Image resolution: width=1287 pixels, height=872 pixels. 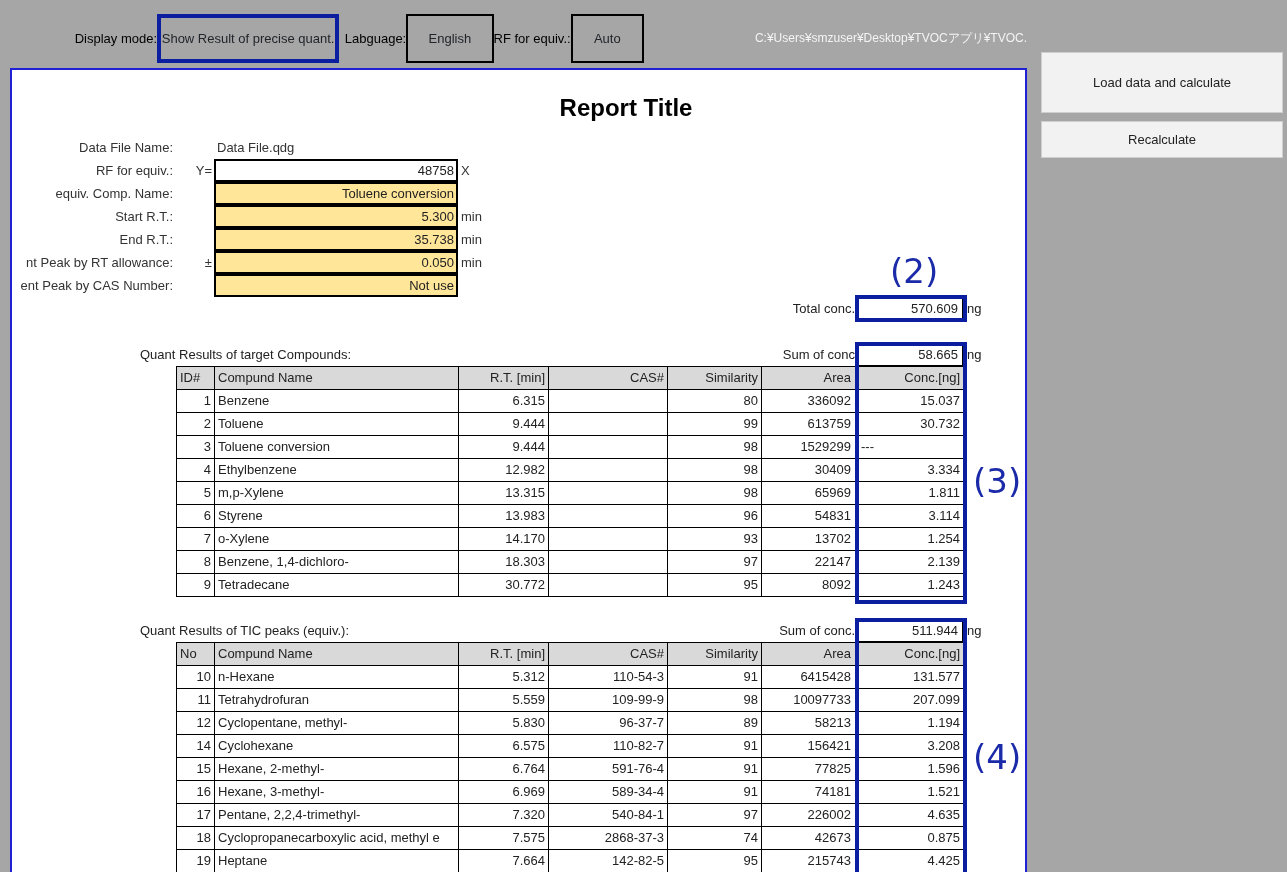 What do you see at coordinates (113, 193) in the screenshot?
I see `param-label: equiv. Comp. Name:` at bounding box center [113, 193].